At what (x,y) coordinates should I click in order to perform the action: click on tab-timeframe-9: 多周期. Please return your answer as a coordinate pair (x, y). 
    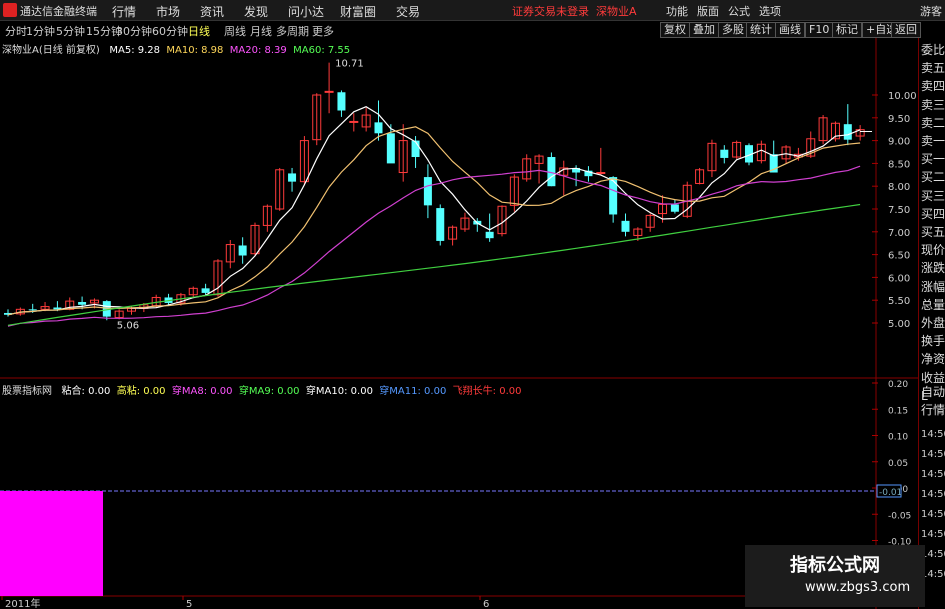
    Looking at the image, I should click on (292, 31).